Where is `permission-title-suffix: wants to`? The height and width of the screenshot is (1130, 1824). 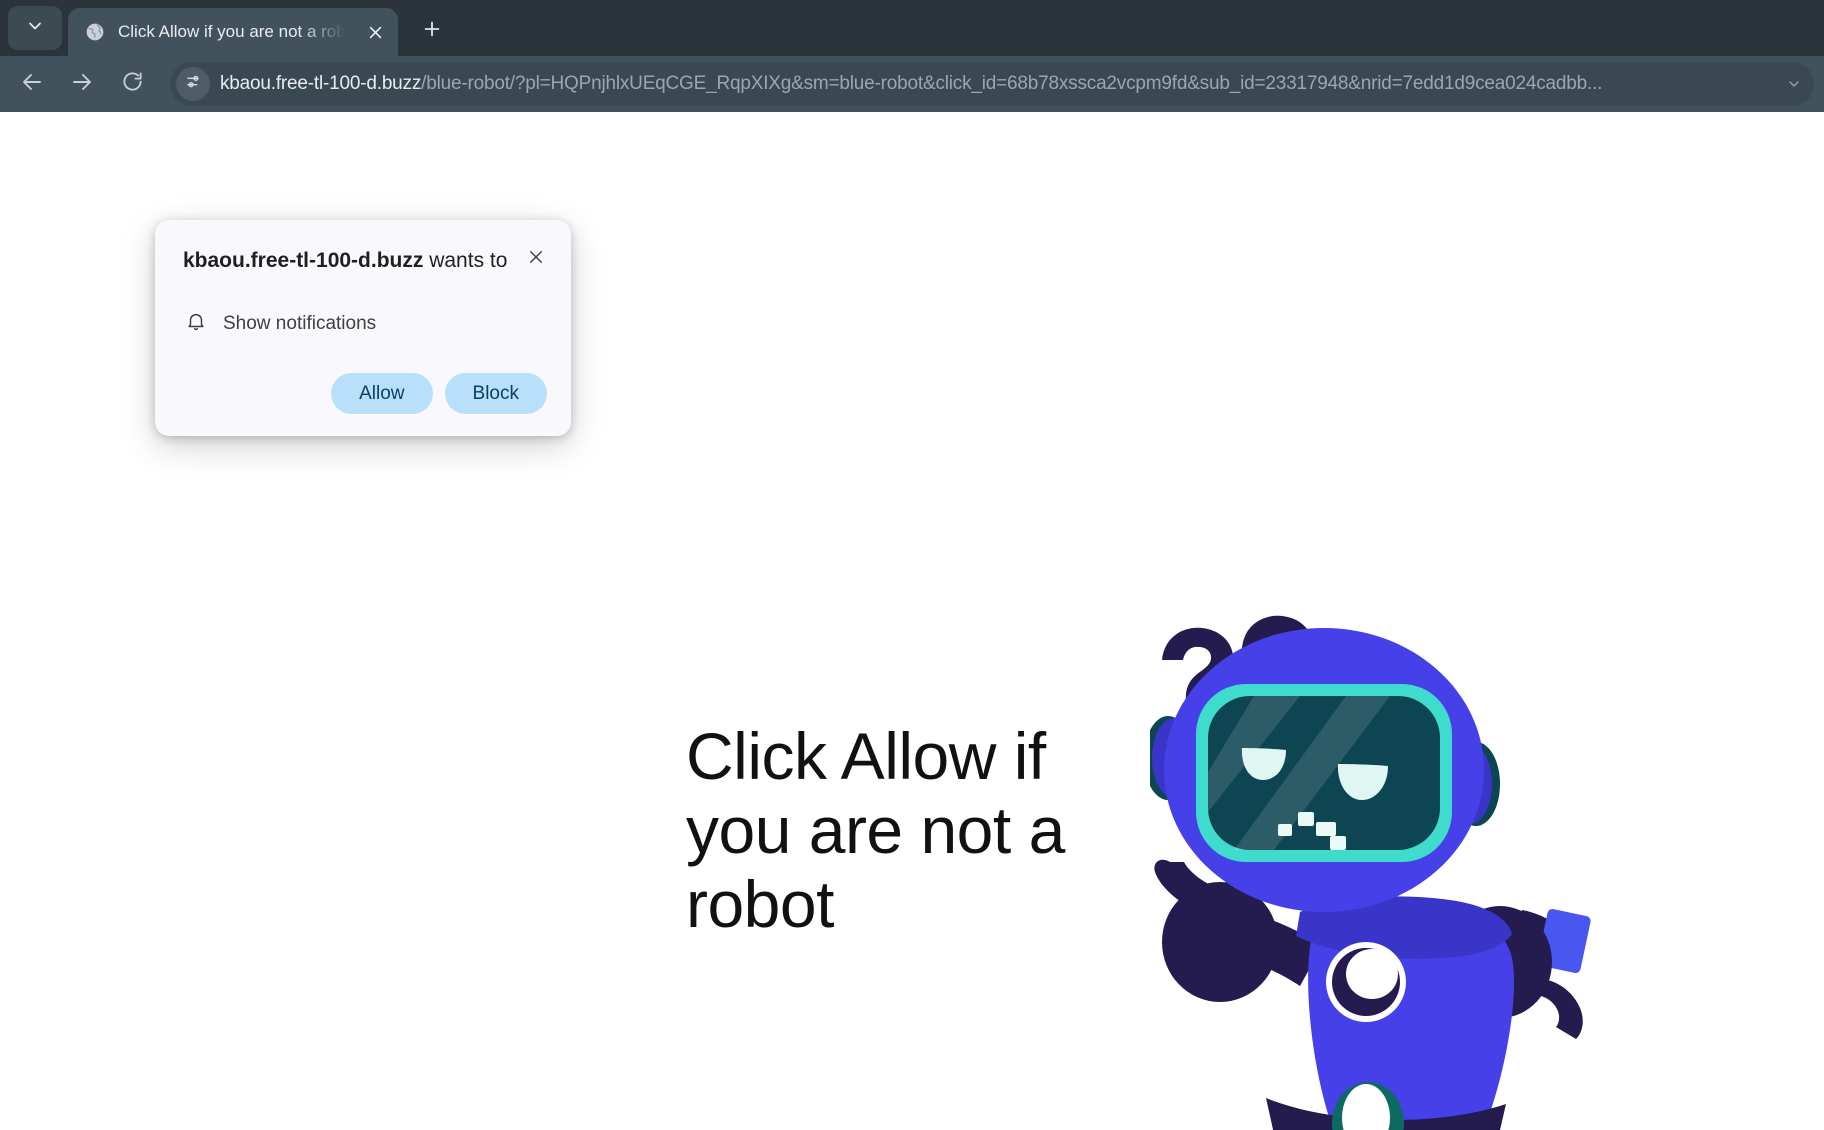 permission-title-suffix: wants to is located at coordinates (465, 260).